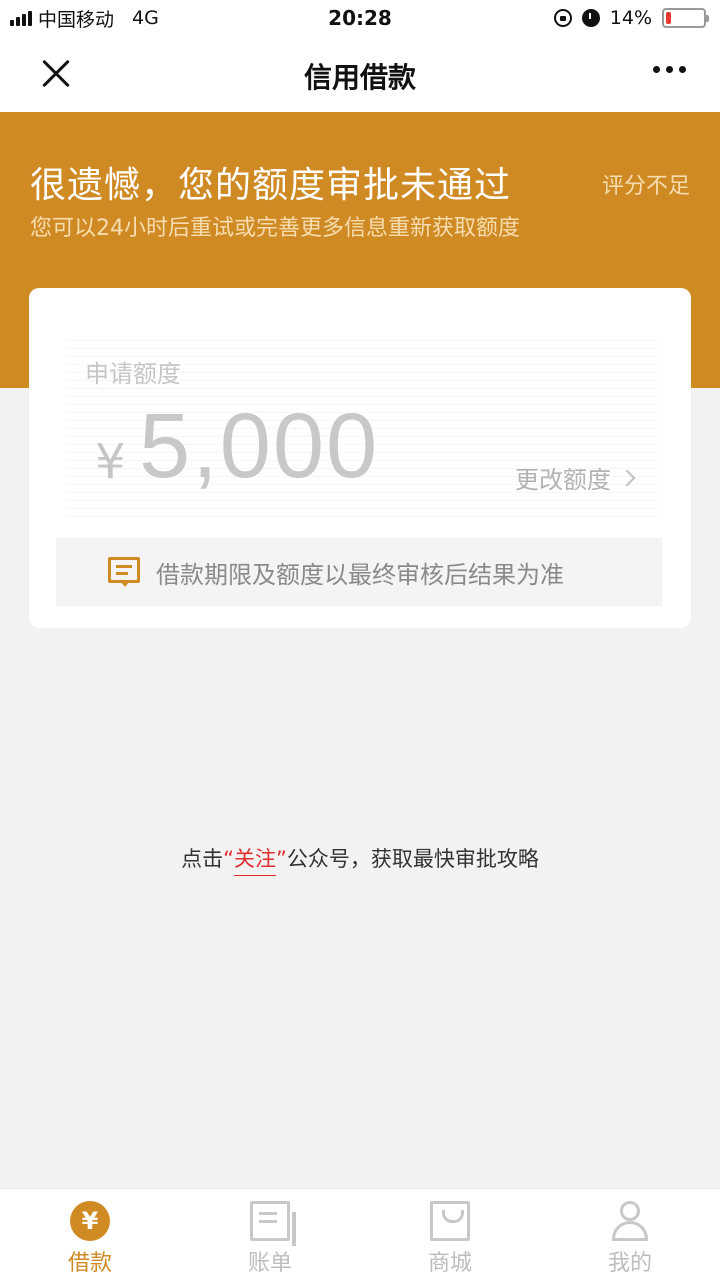  I want to click on battery-level, so click(669, 18).